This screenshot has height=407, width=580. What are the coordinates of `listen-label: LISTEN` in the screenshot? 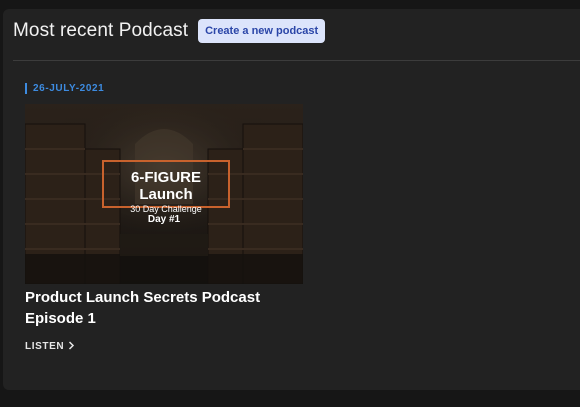 It's located at (45, 346).